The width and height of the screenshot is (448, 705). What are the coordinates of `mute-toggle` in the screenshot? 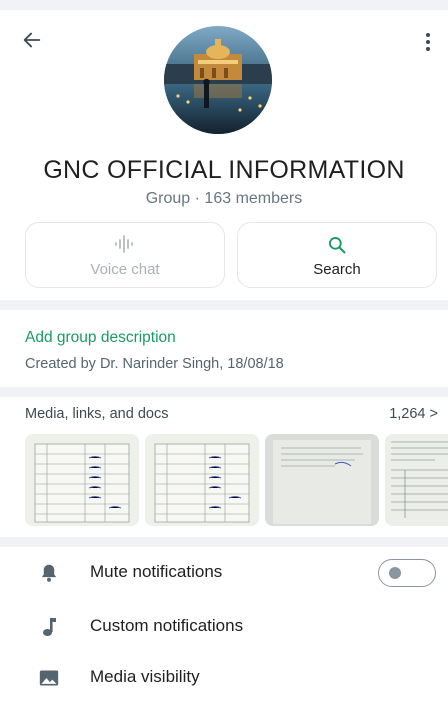 It's located at (407, 573).